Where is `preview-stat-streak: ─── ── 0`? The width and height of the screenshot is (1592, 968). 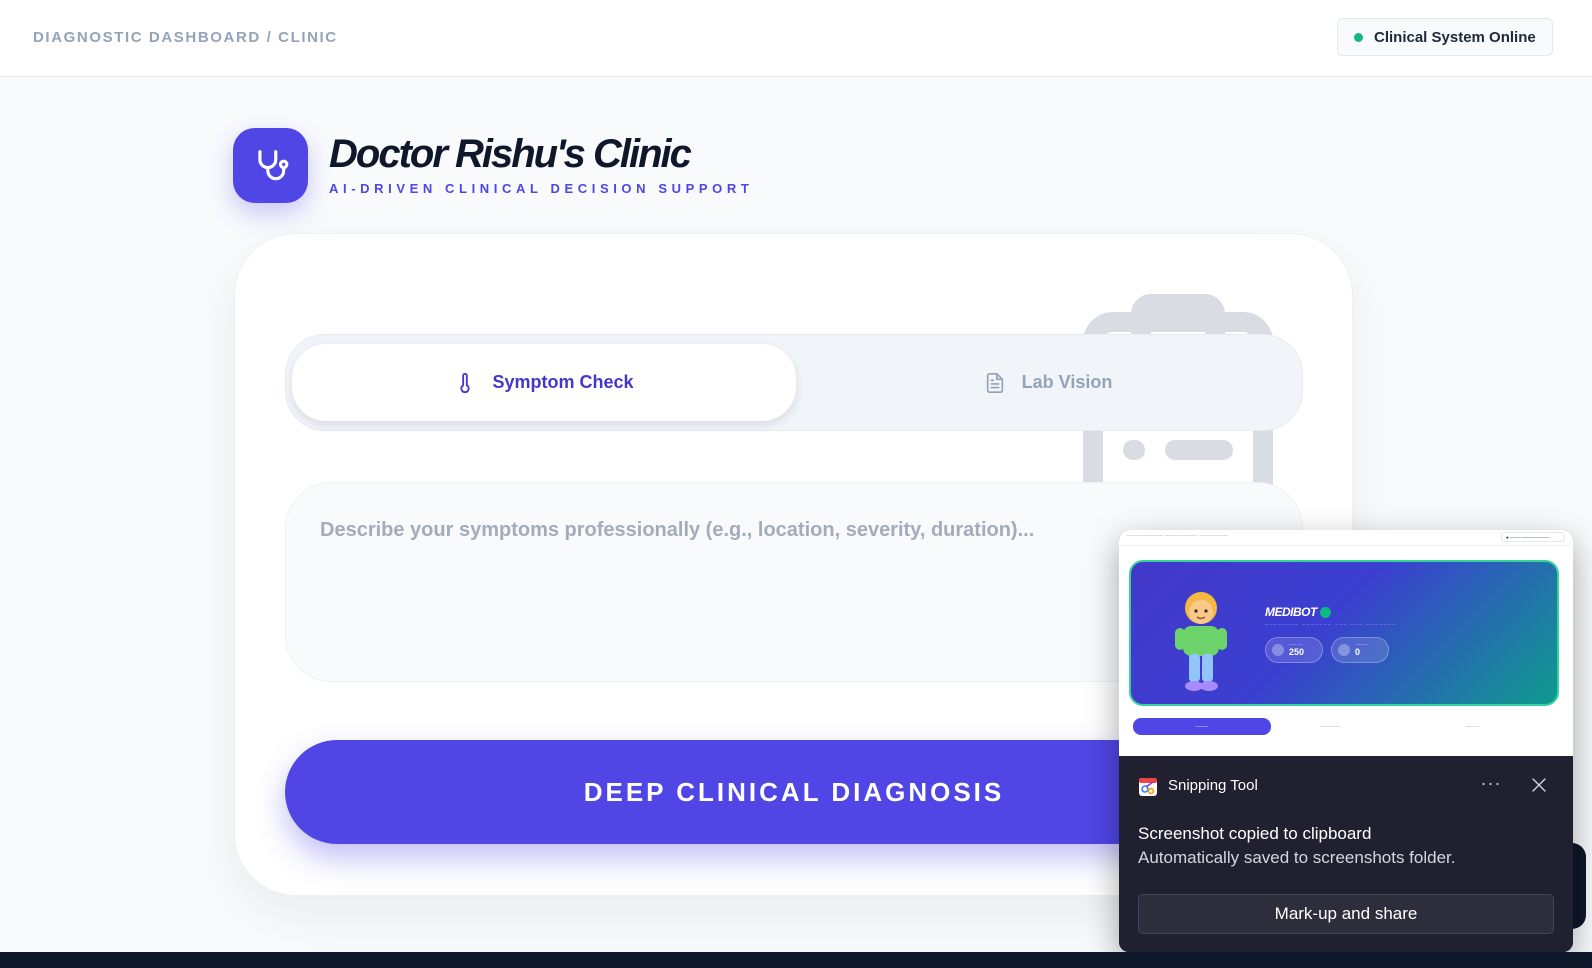 preview-stat-streak: ─── ── 0 is located at coordinates (1360, 650).